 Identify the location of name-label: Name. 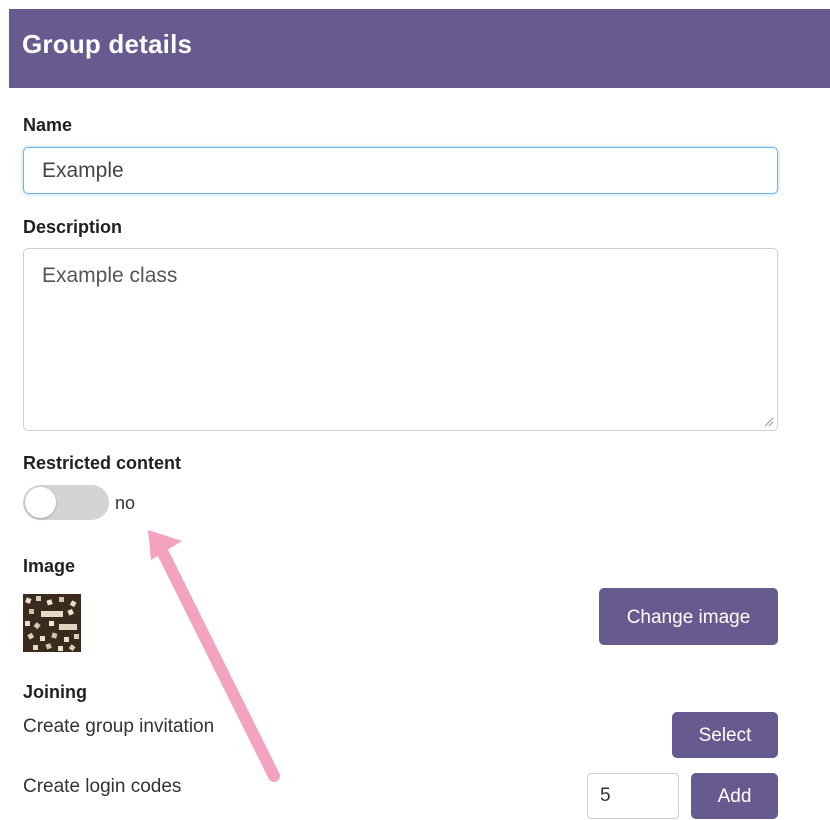
(48, 125).